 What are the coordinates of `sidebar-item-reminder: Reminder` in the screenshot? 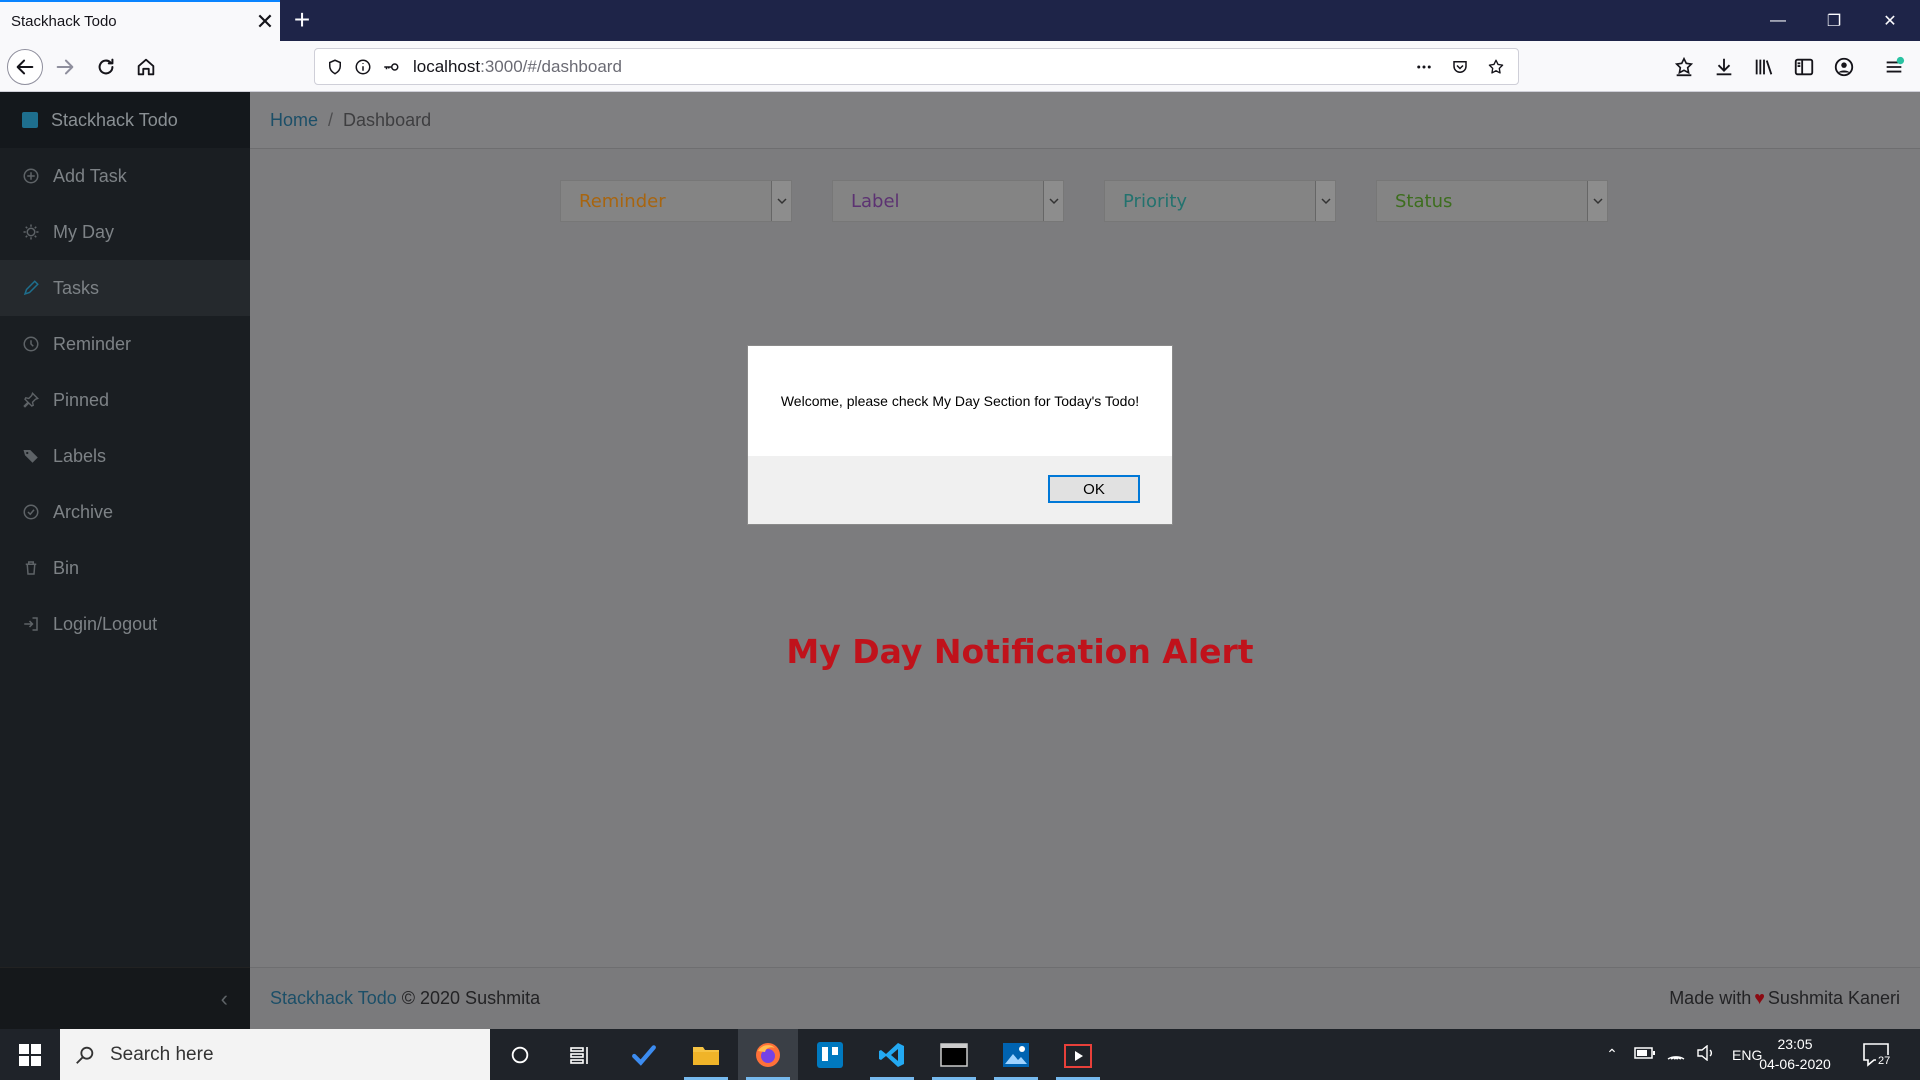 It's located at (125, 344).